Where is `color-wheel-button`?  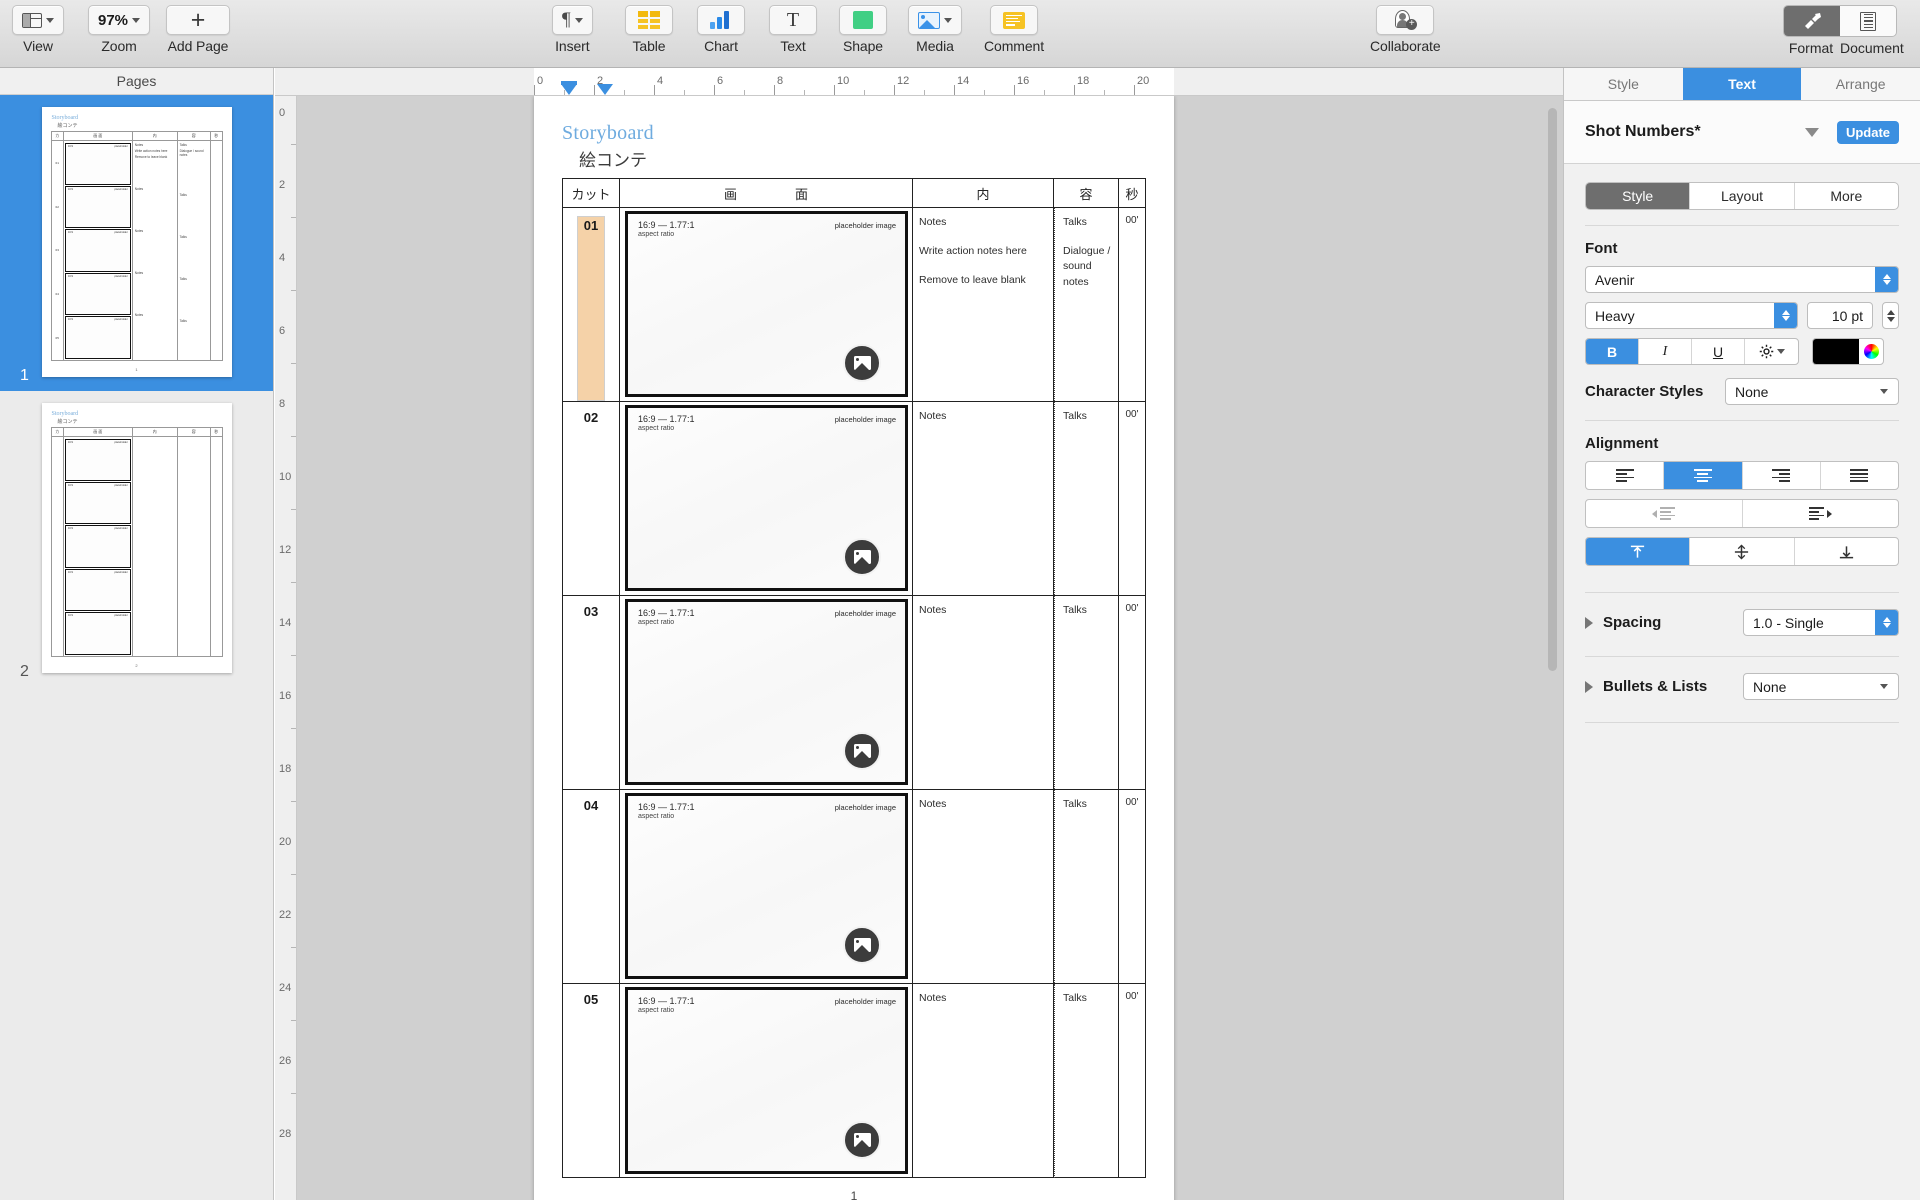 color-wheel-button is located at coordinates (1871, 351).